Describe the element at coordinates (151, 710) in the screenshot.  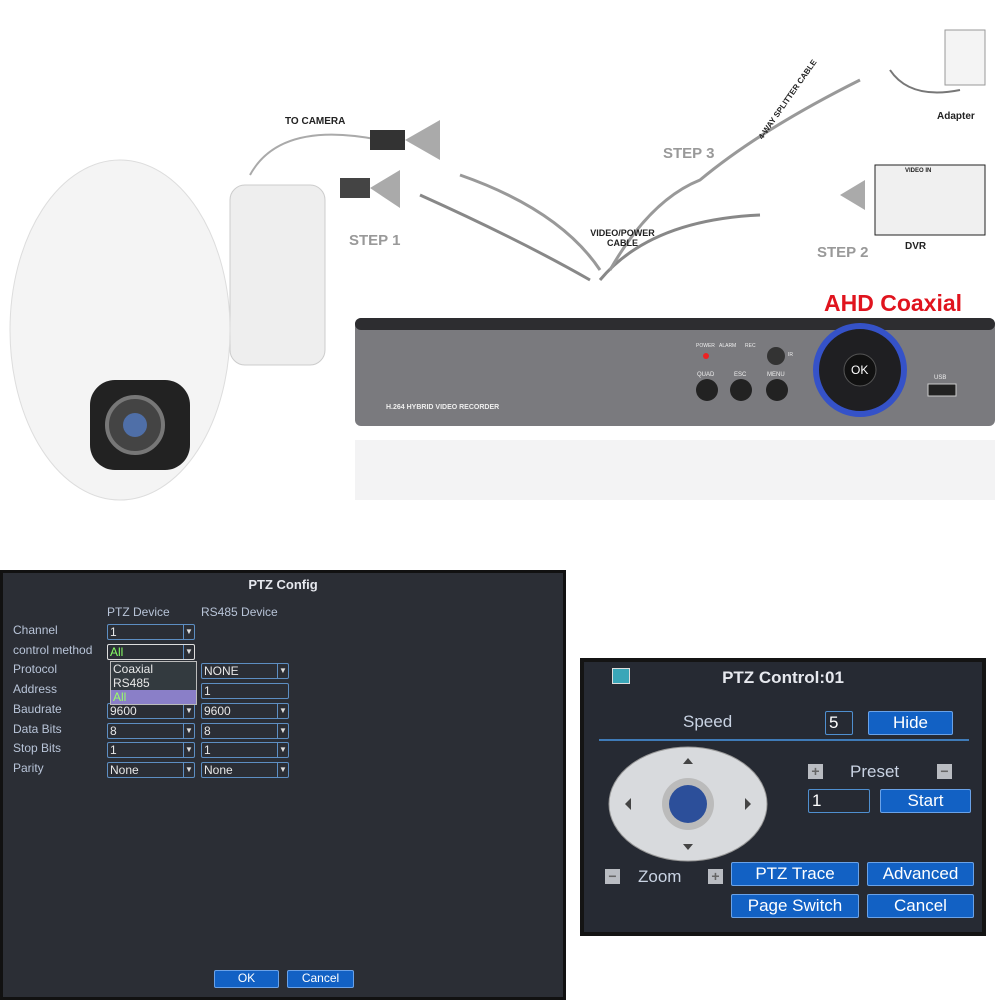
I see `ptz-field: 9600 ▼` at that location.